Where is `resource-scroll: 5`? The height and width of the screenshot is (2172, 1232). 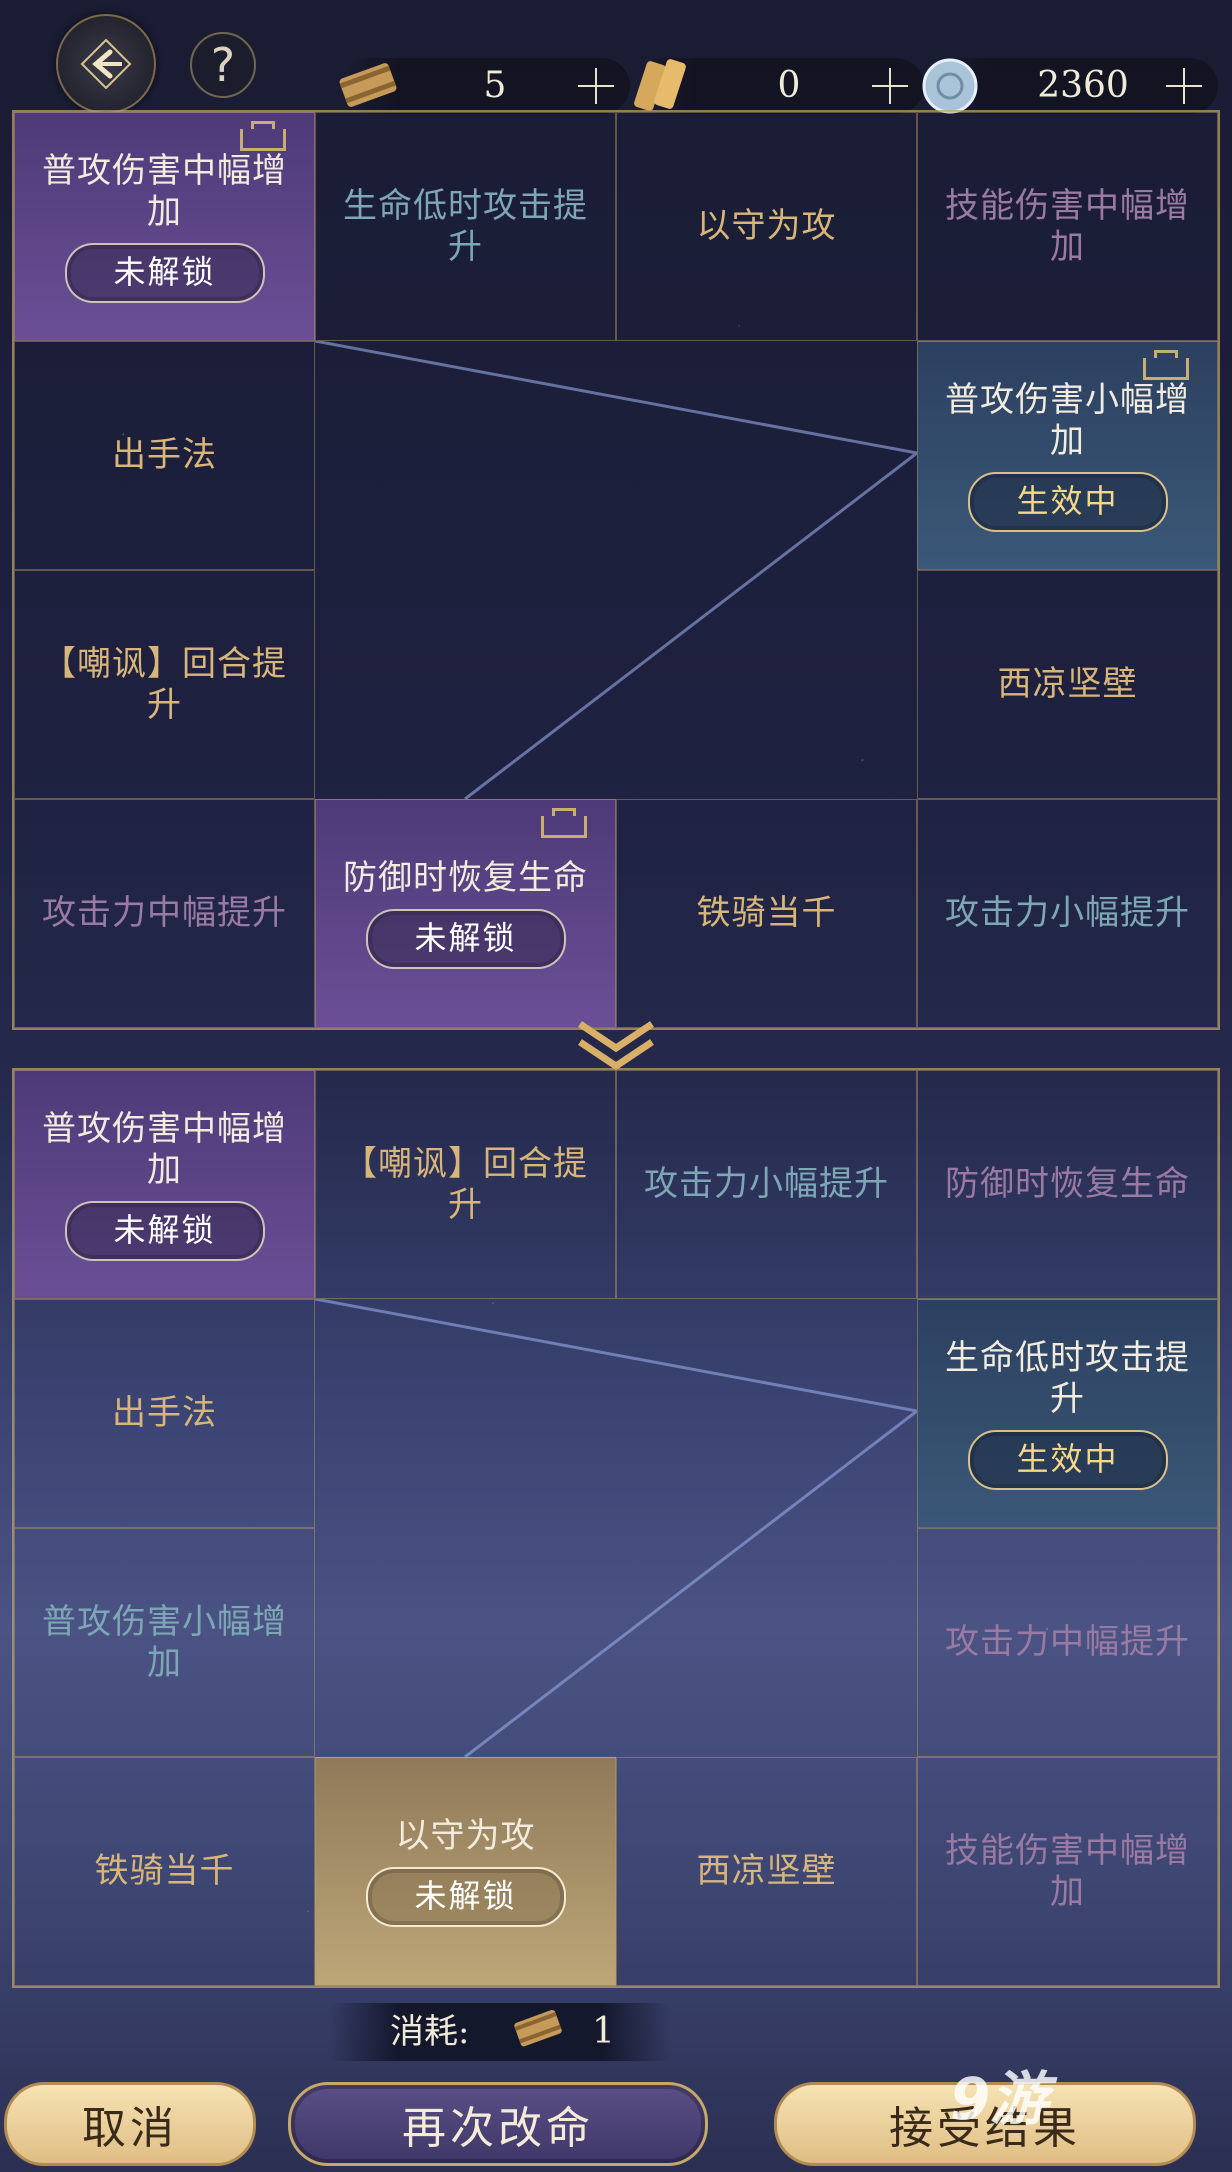 resource-scroll: 5 is located at coordinates (484, 86).